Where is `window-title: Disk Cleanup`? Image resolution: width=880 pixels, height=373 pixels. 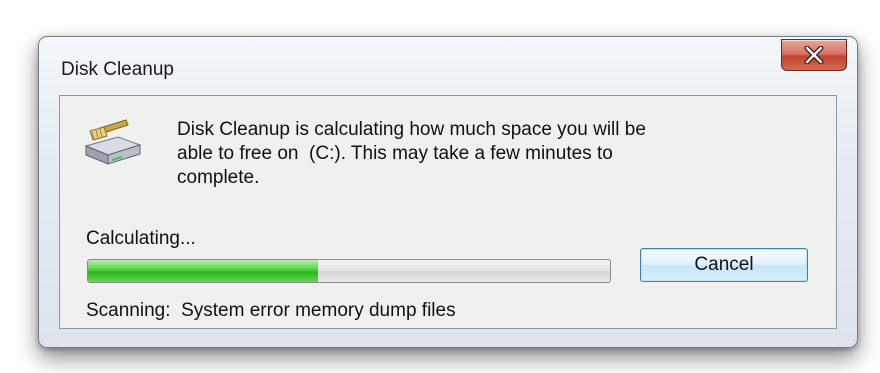
window-title: Disk Cleanup is located at coordinates (117, 69).